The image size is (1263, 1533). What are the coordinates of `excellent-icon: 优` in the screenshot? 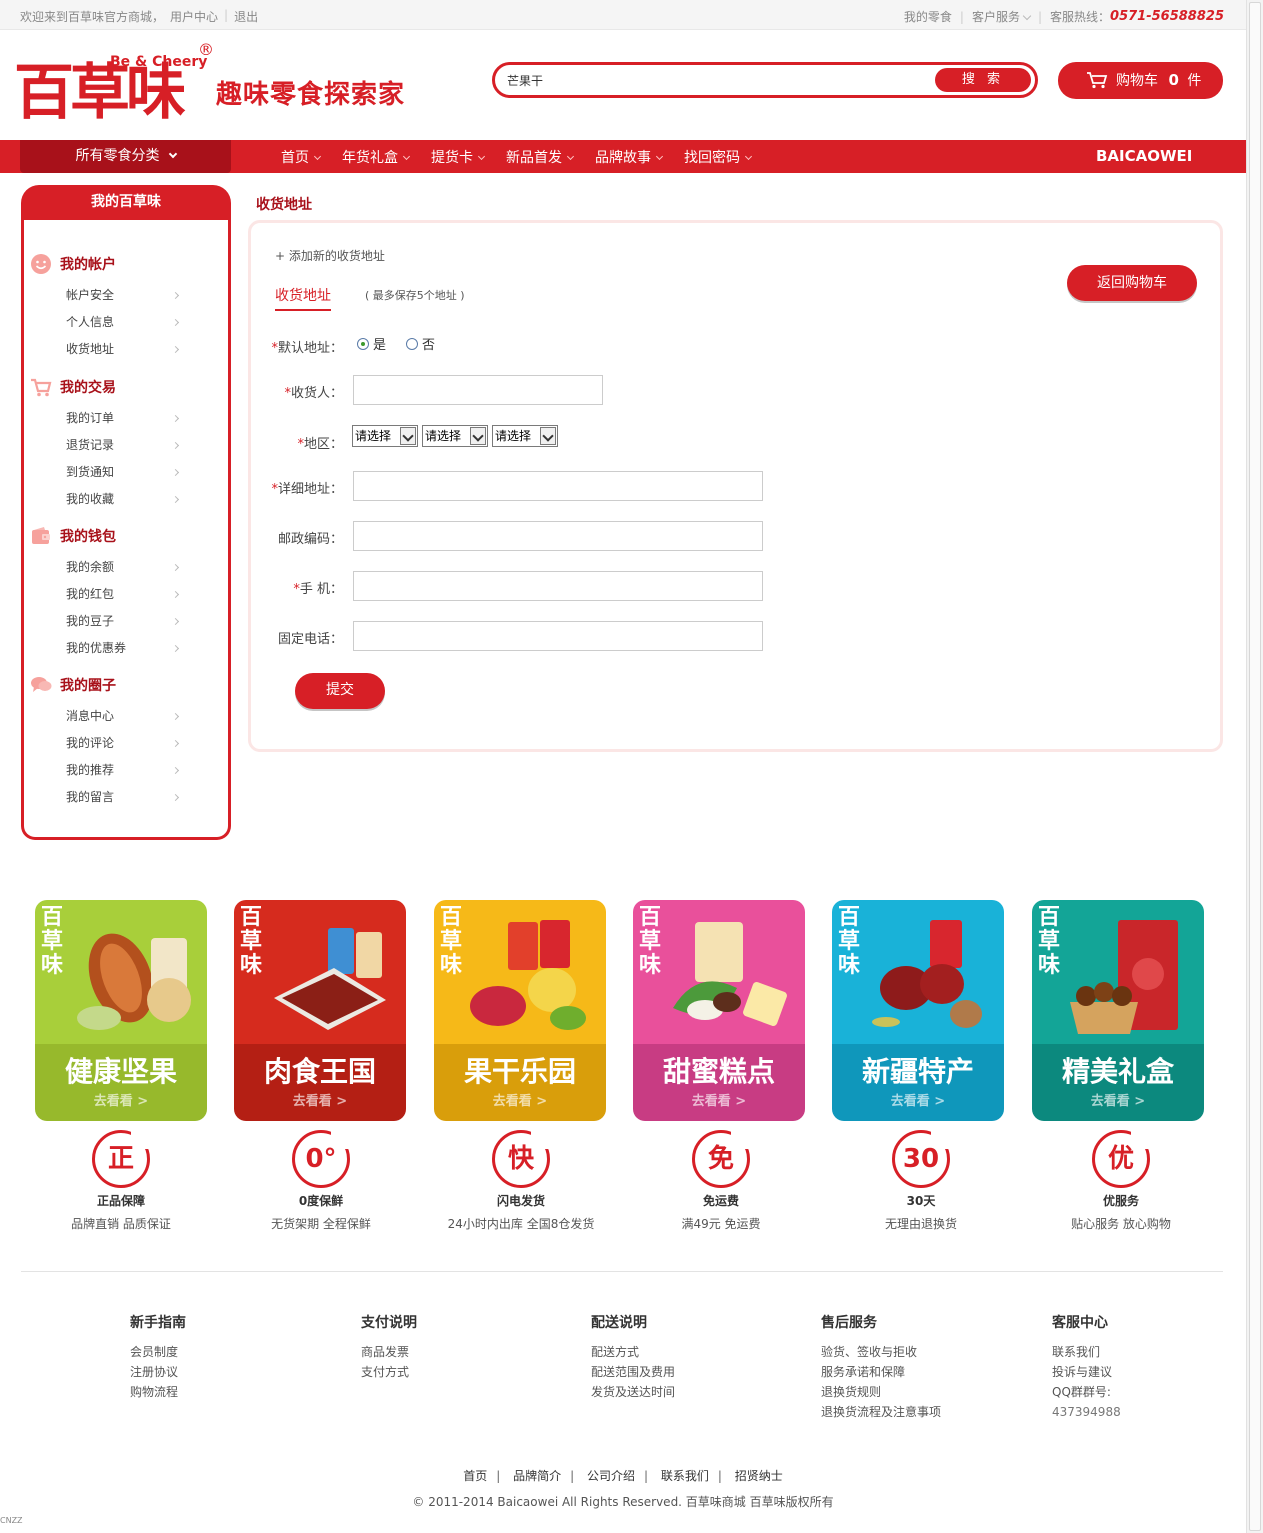 It's located at (1122, 1157).